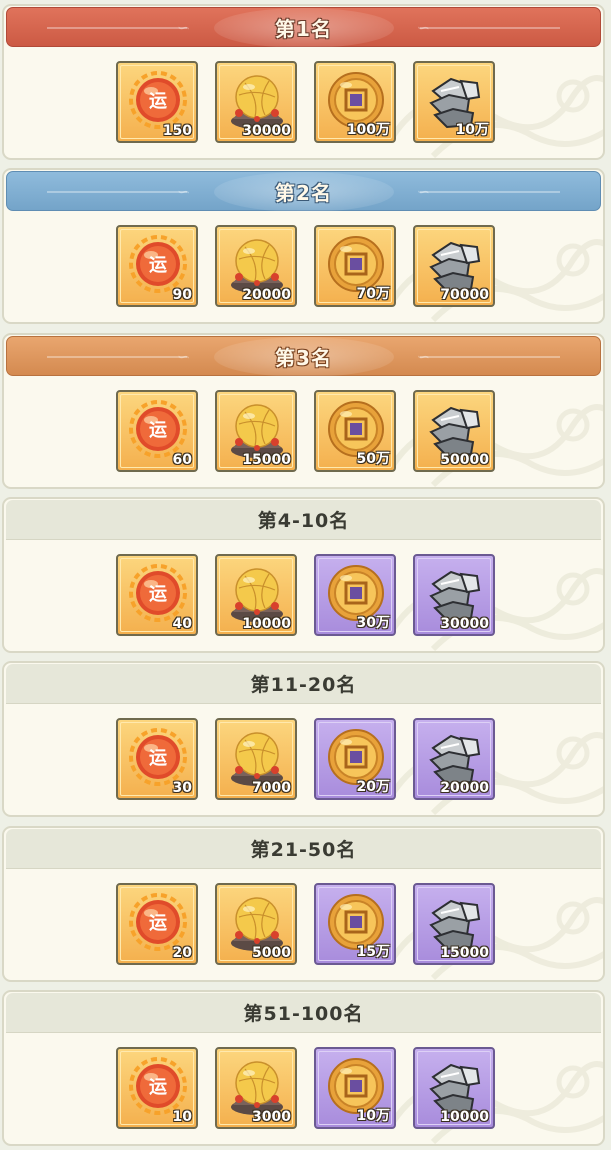 Image resolution: width=611 pixels, height=1150 pixels. I want to click on reward-list: 运 150 30000 100万 10万, so click(305, 102).